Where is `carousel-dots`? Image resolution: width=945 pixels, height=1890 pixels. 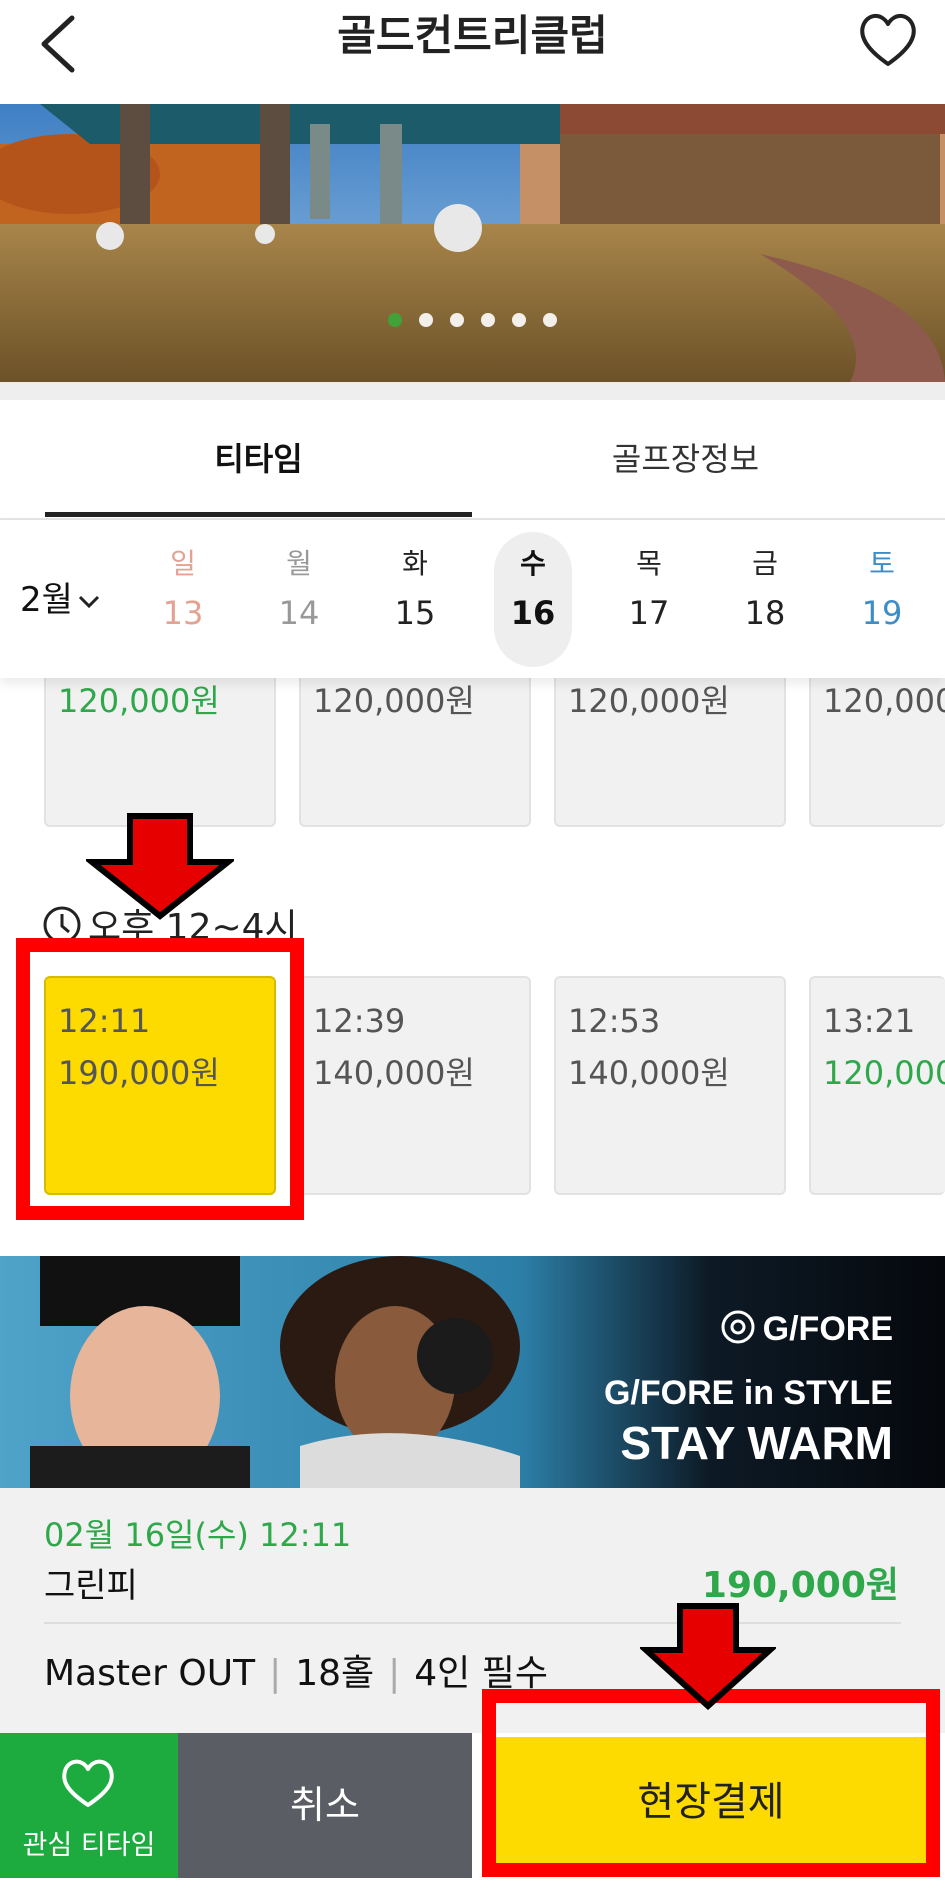 carousel-dots is located at coordinates (472, 320).